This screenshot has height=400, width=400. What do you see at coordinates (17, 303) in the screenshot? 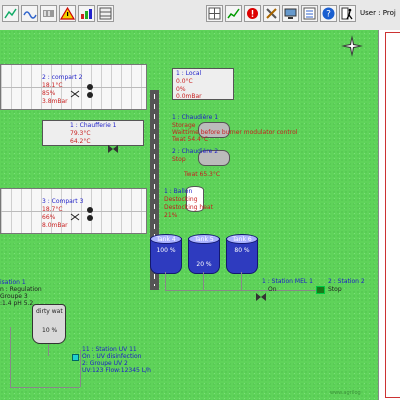
I see `fertilisation-values: :1.4 pH 5.2` at bounding box center [17, 303].